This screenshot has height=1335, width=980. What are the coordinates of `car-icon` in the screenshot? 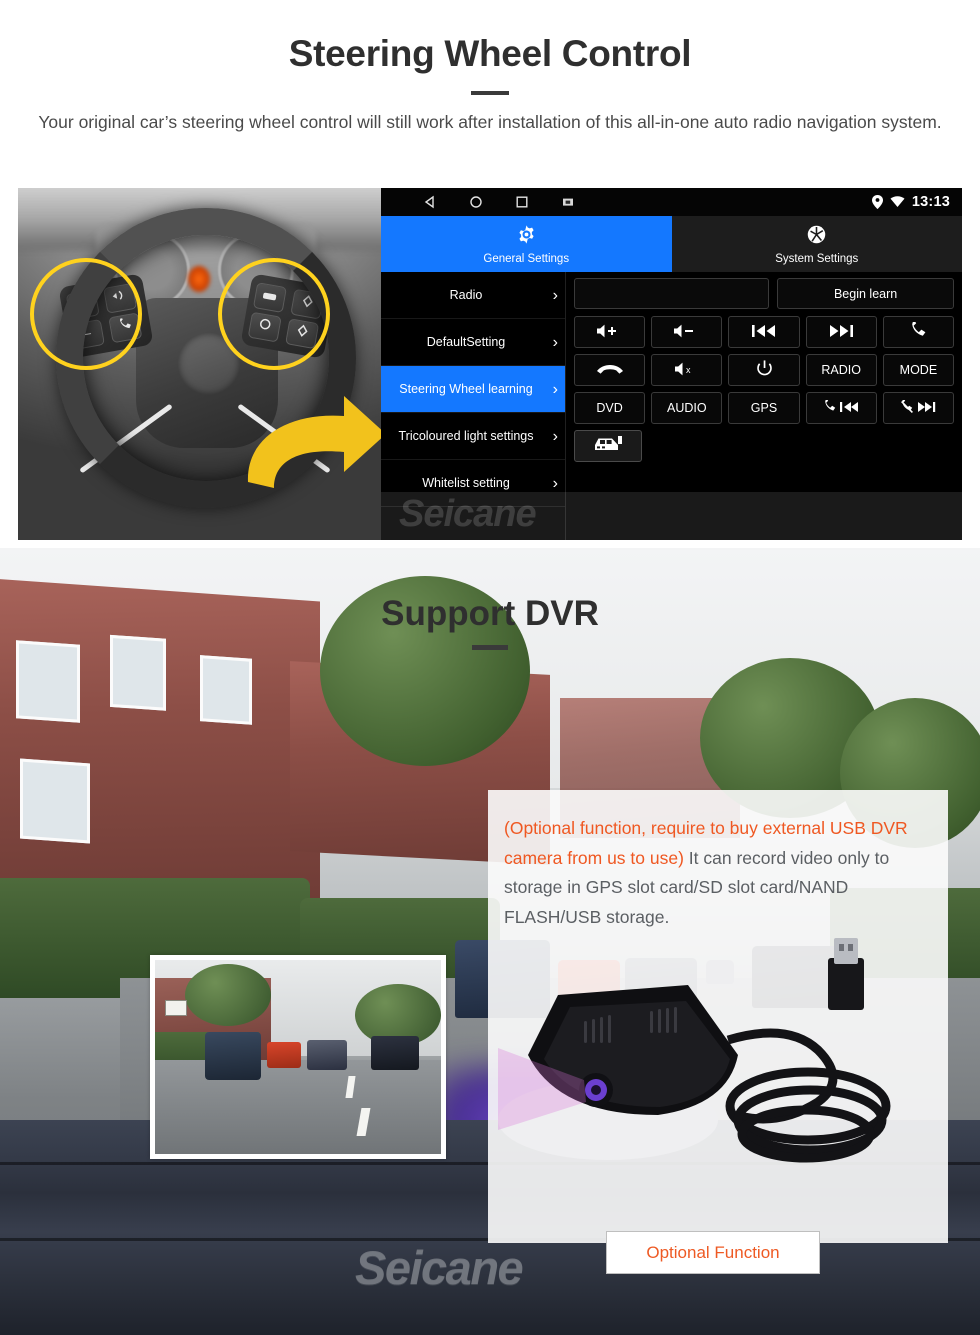 It's located at (608, 446).